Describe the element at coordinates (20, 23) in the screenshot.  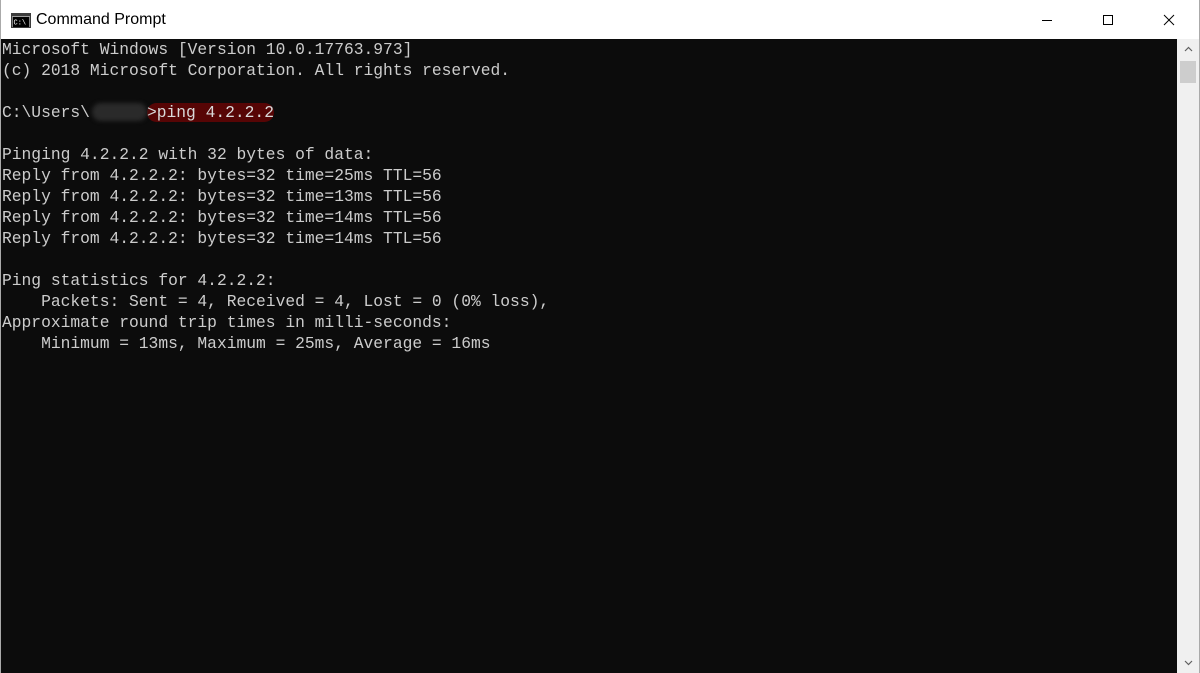
I see `svg-text: C:\` at that location.